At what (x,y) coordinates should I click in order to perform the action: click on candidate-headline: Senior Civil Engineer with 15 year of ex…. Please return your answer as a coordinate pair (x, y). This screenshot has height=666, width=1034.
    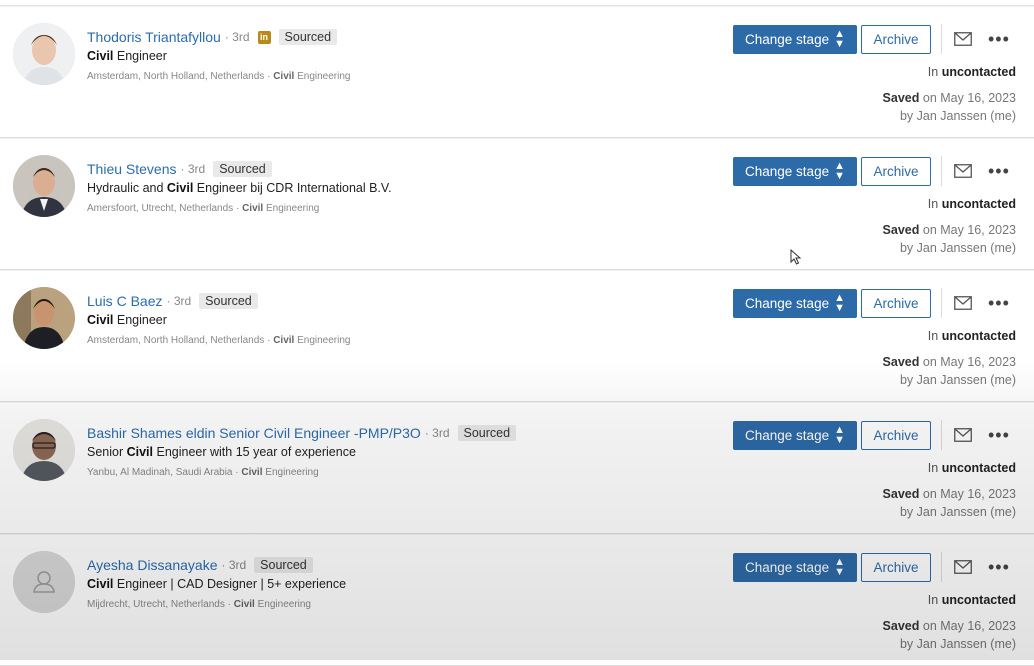
    Looking at the image, I should click on (221, 452).